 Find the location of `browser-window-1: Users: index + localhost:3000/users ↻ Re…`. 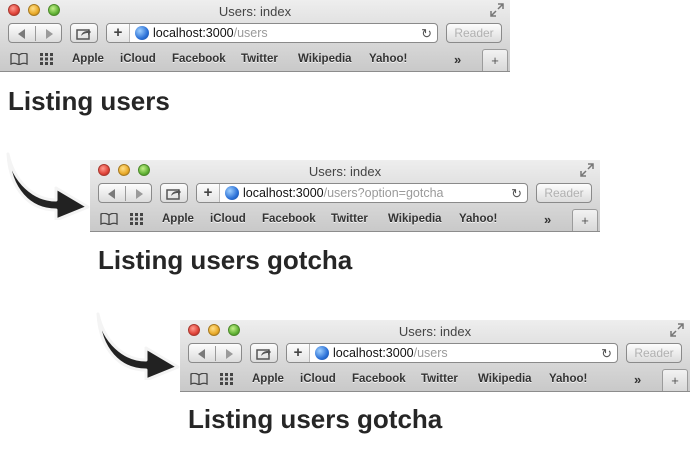

browser-window-1: Users: index + localhost:3000/users ↻ Re… is located at coordinates (255, 36).